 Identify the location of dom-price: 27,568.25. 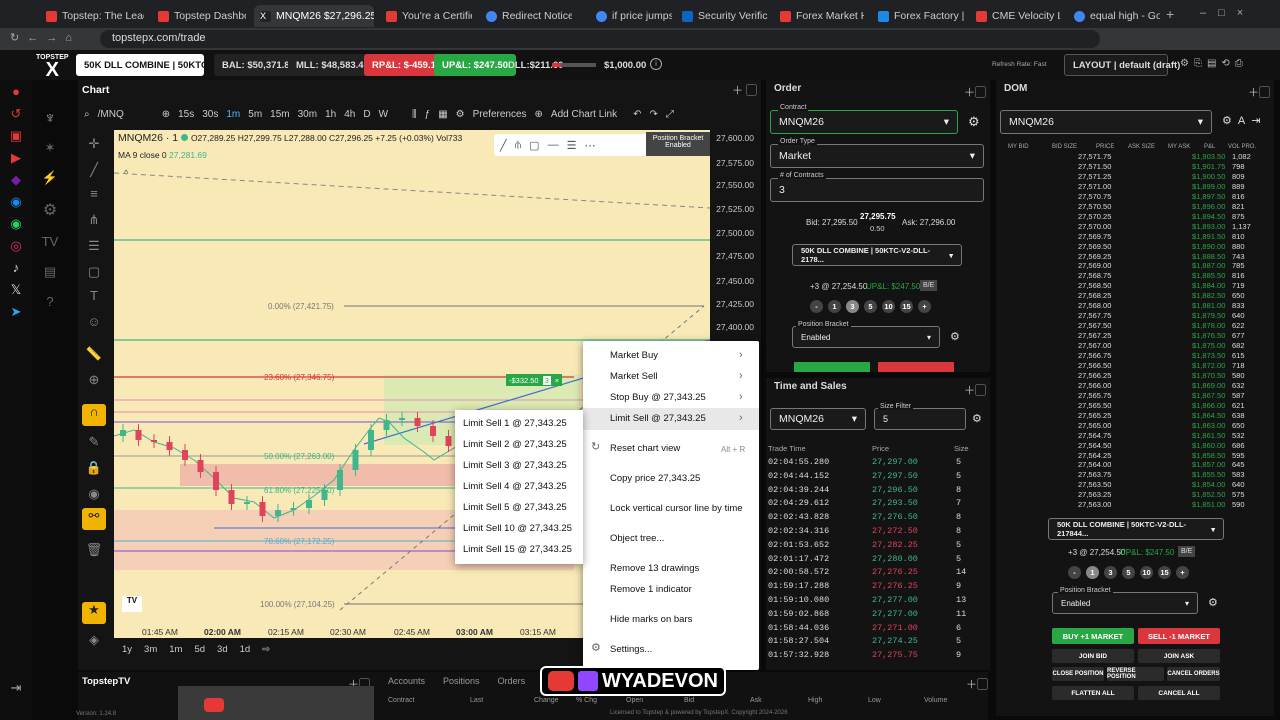
(1094, 295).